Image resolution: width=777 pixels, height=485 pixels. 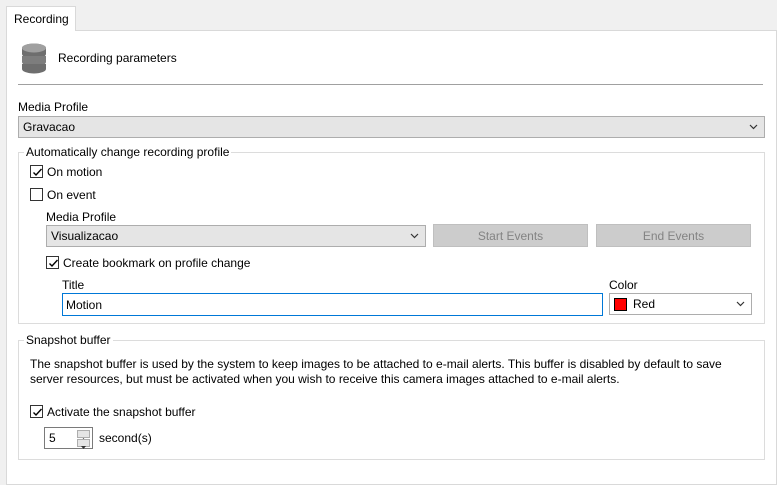 I want to click on title-input-value: Motion, so click(x=84, y=305).